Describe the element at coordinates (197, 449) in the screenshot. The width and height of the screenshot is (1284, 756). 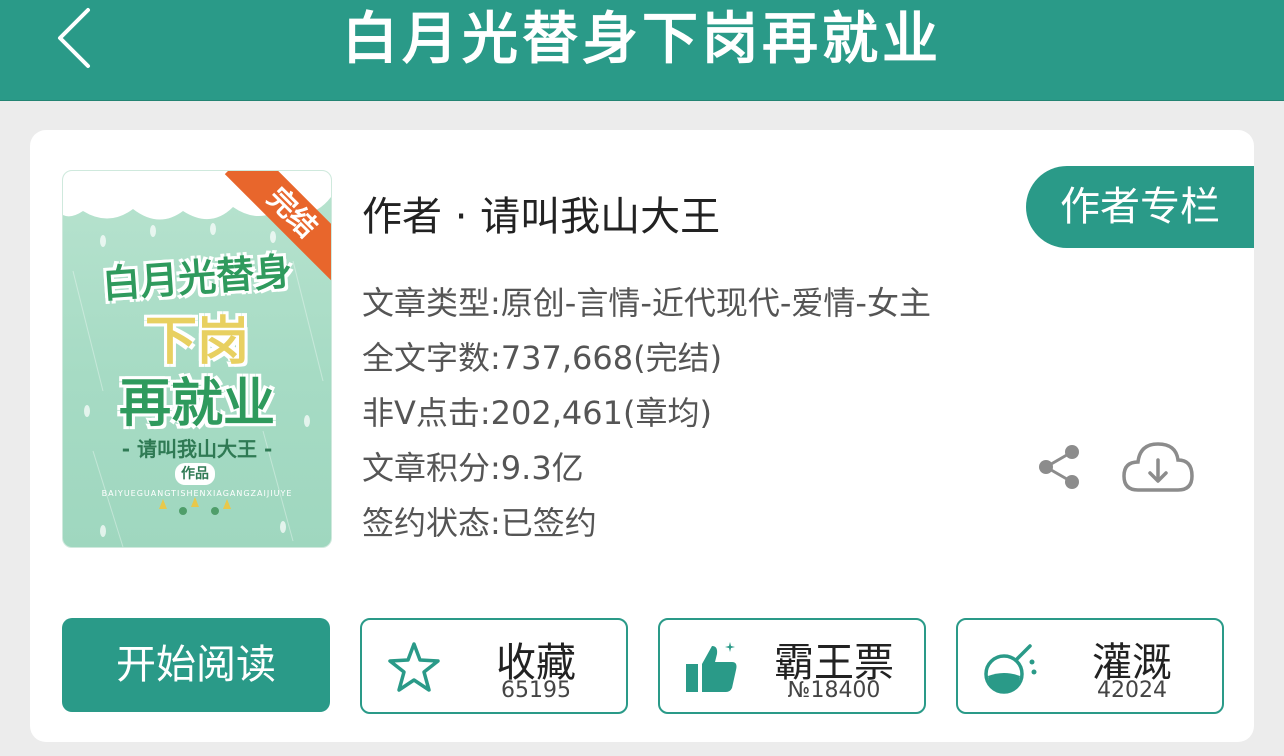
I see `cover-author: - 请叫我山大王 -` at that location.